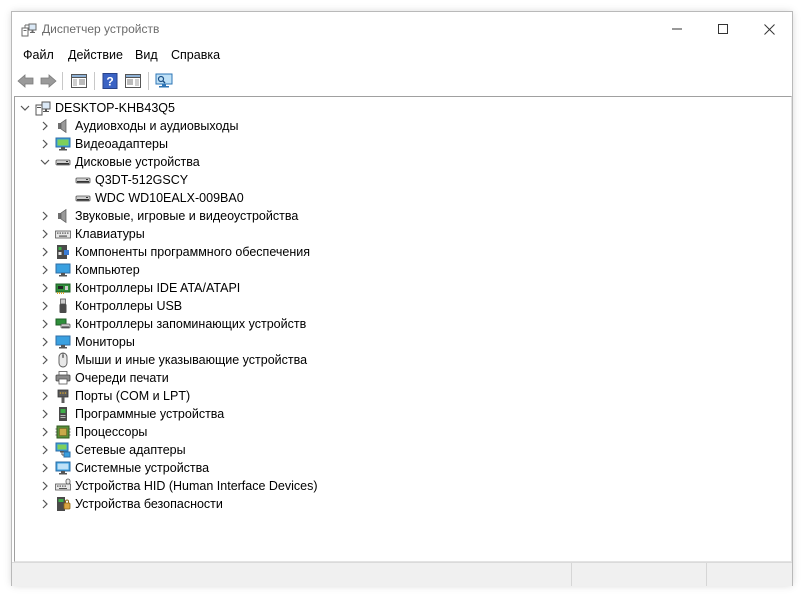  What do you see at coordinates (29, 30) in the screenshot?
I see `device-manager-app-icon` at bounding box center [29, 30].